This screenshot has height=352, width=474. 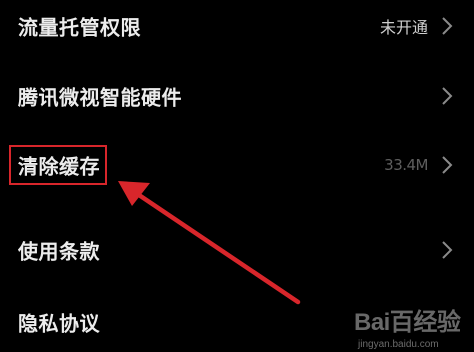 What do you see at coordinates (58, 165) in the screenshot?
I see `annotation-highlight-box` at bounding box center [58, 165].